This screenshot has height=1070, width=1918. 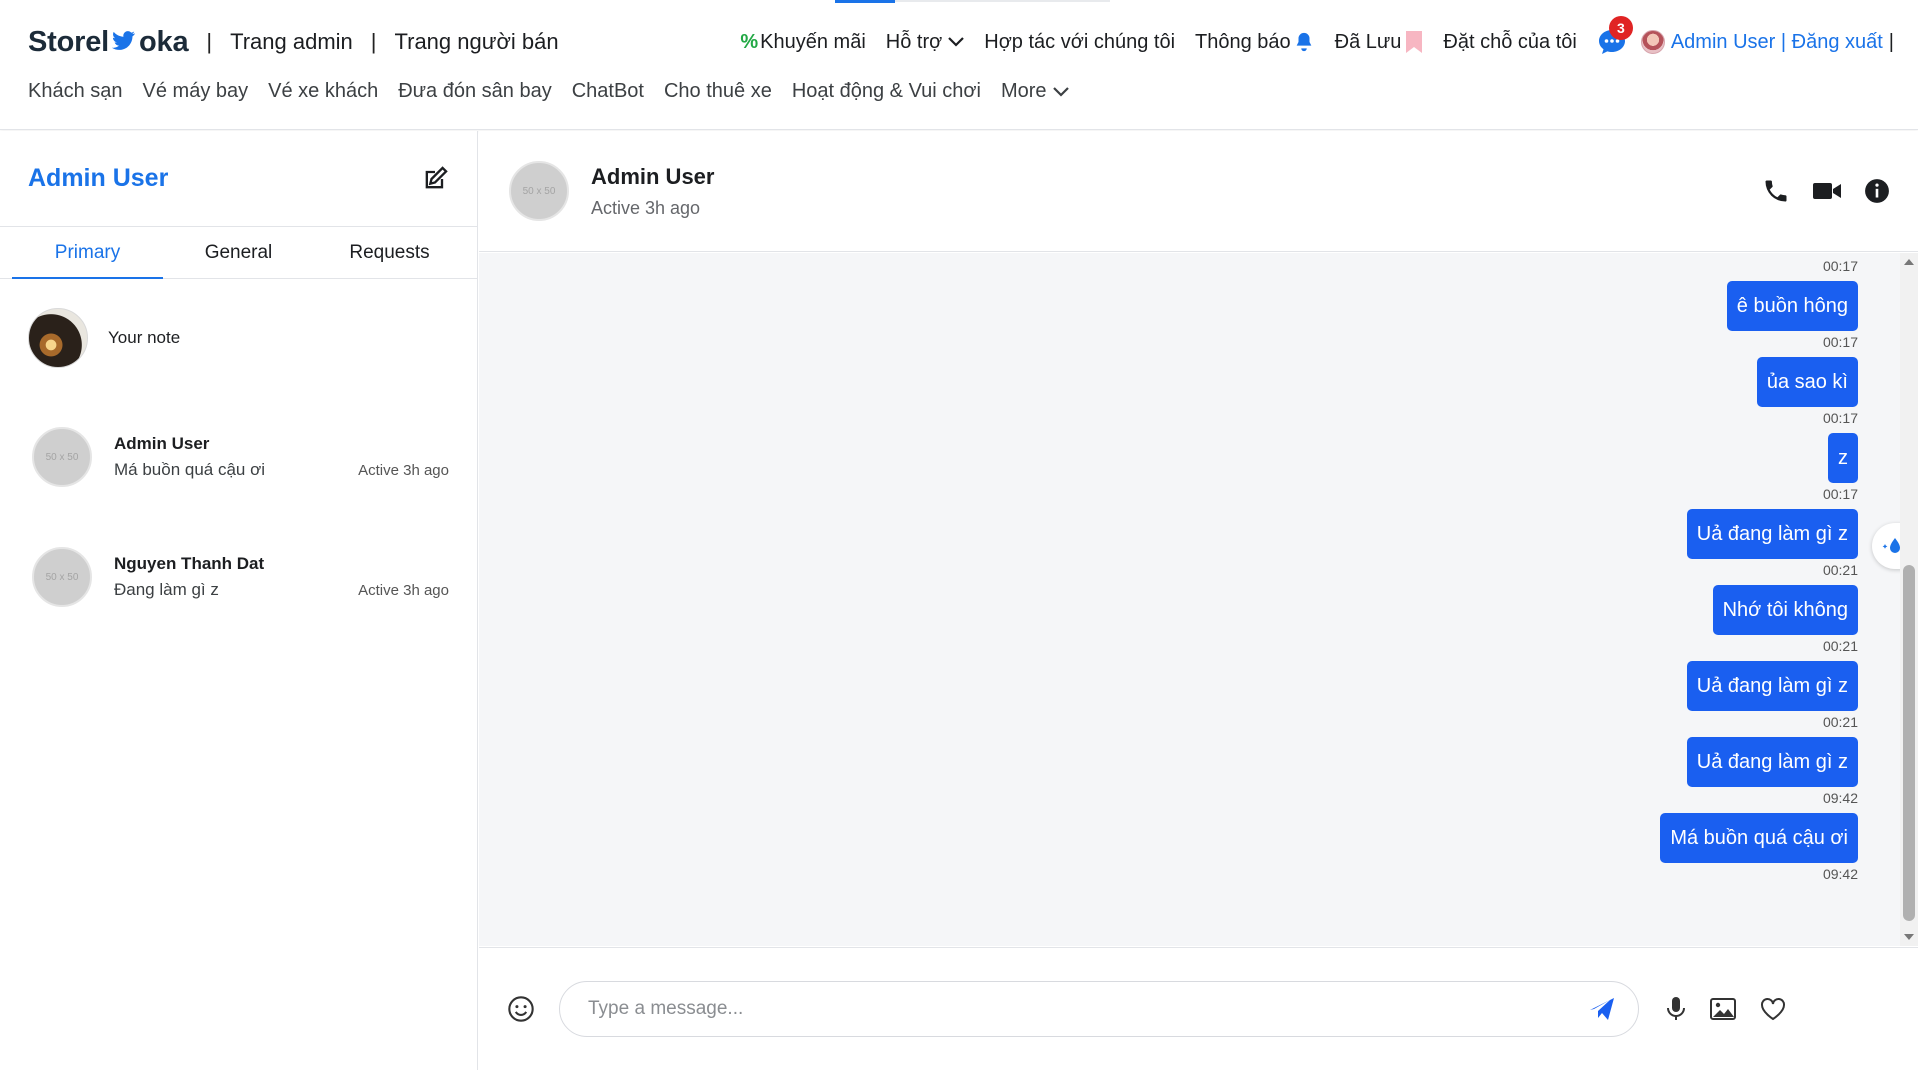 What do you see at coordinates (68, 41) in the screenshot?
I see `logo-text-left: Storel` at bounding box center [68, 41].